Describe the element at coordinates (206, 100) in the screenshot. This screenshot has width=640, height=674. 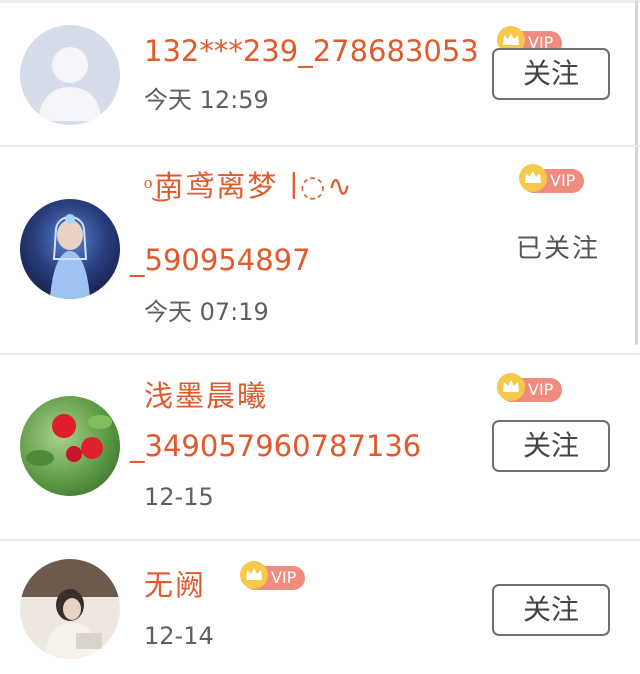
I see `timestamp: 今天 12:59` at that location.